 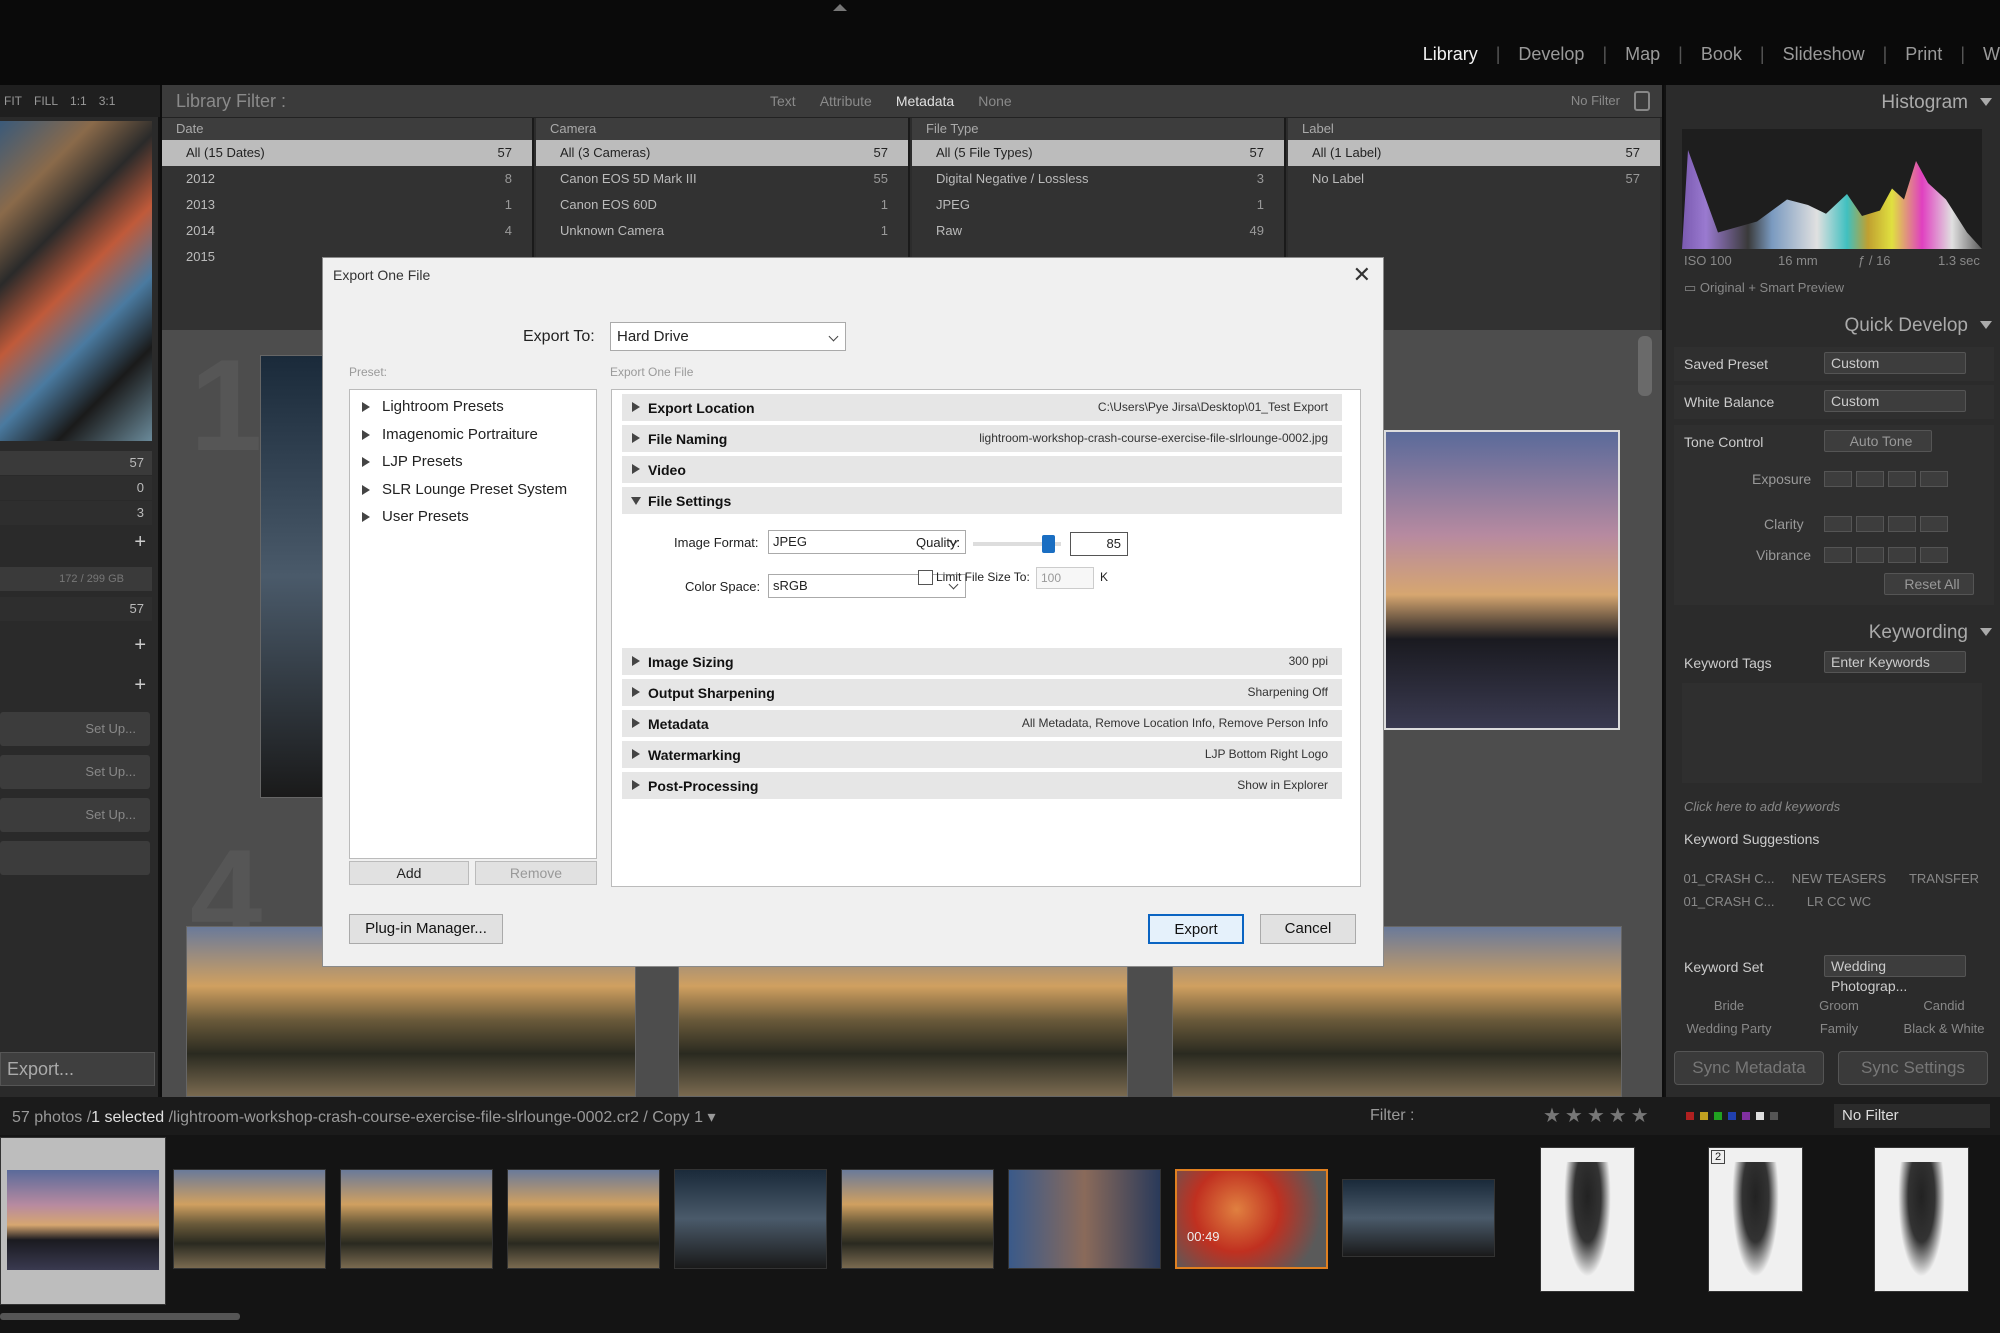 What do you see at coordinates (140, 685) in the screenshot?
I see `add-publish-icon: +` at bounding box center [140, 685].